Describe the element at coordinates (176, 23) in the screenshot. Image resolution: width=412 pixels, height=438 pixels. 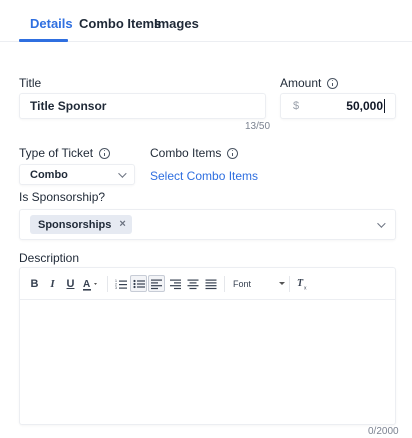
I see `tab-images: Images` at that location.